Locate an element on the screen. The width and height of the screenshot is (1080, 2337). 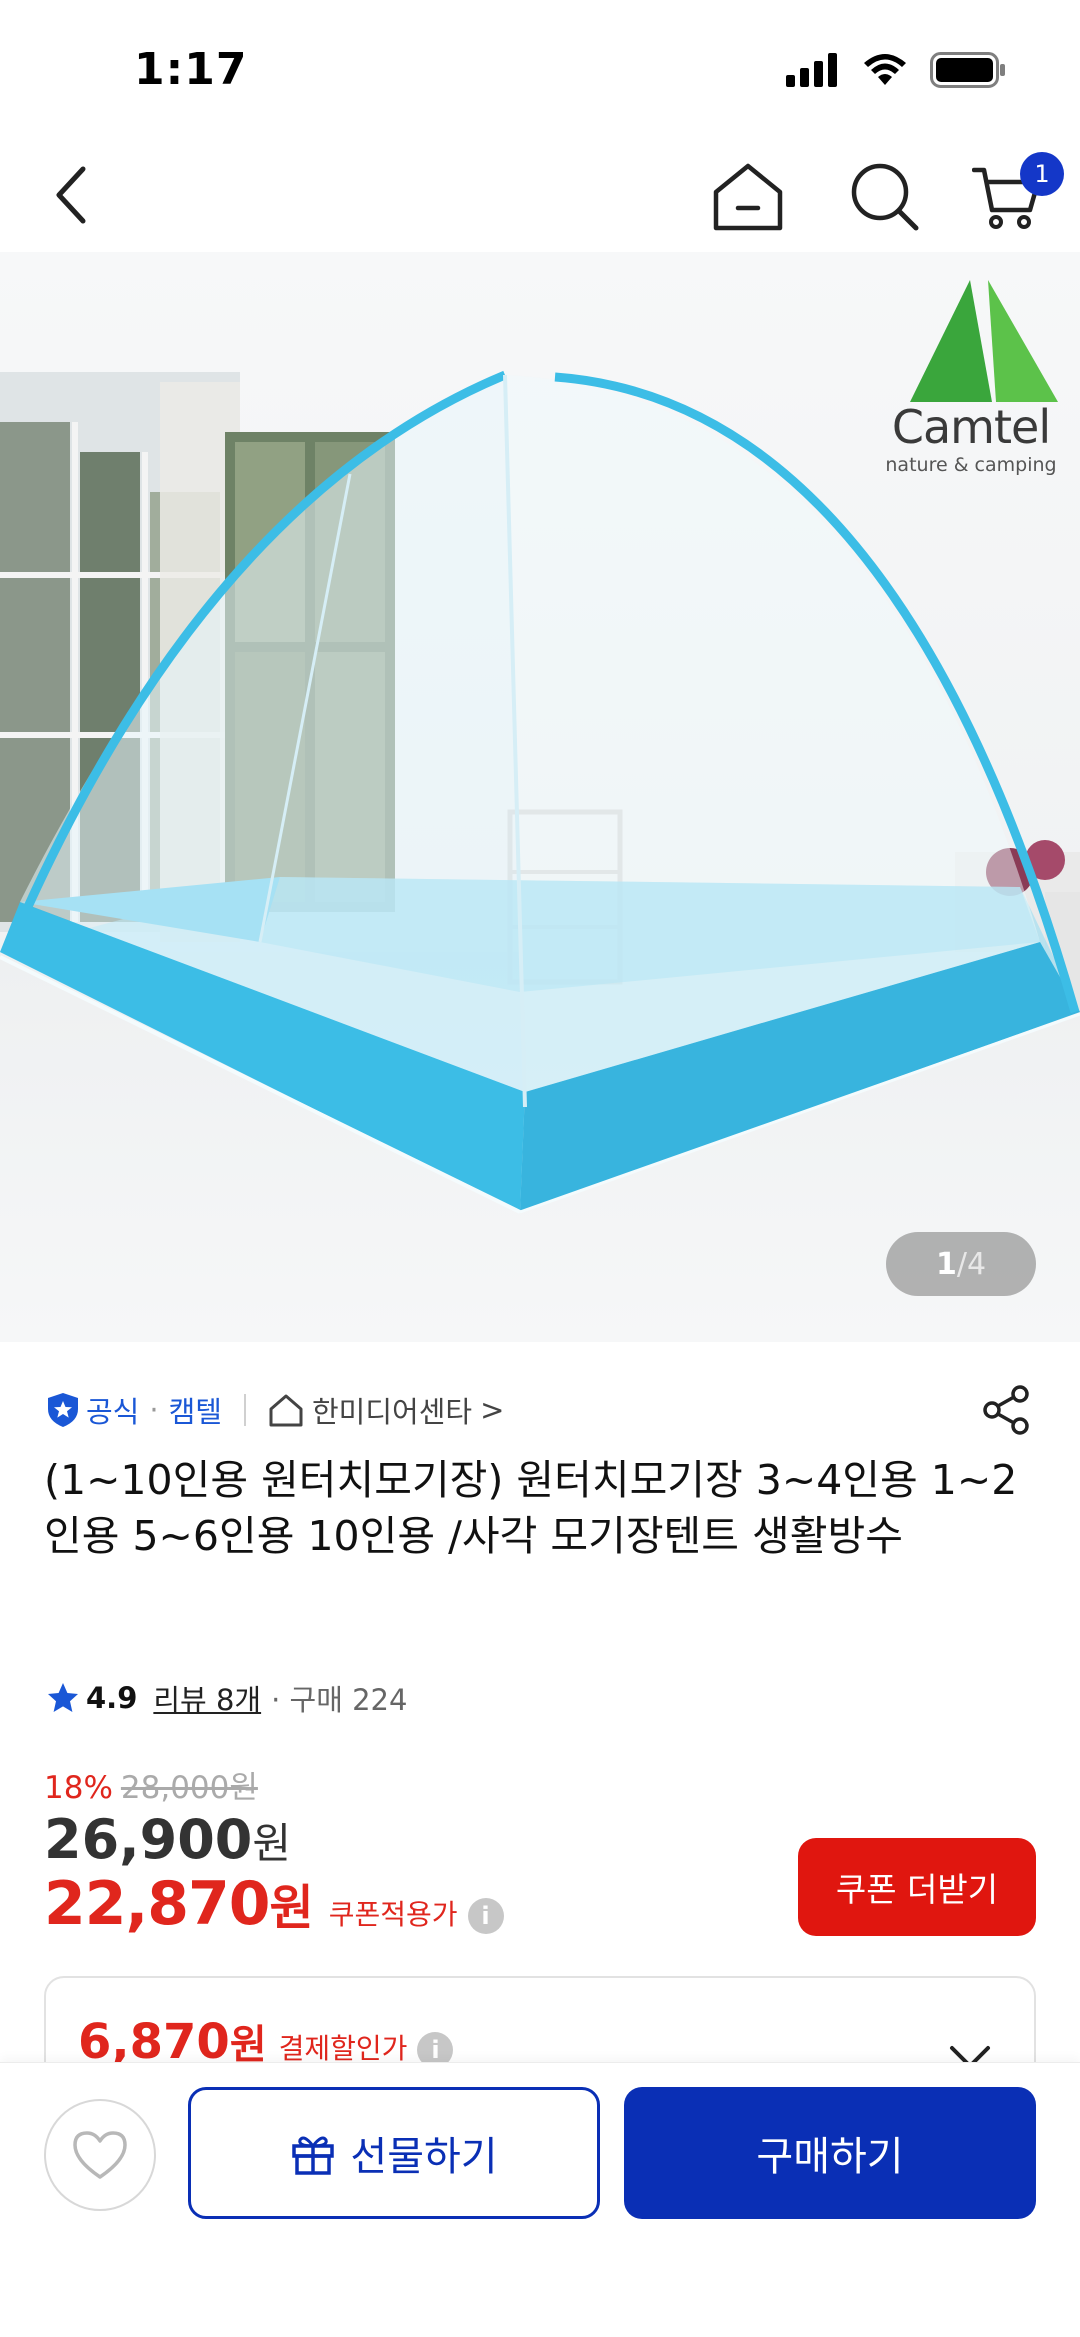
seller-row: 공식 · 캠텔 한미디어센타 > is located at coordinates (541, 1410).